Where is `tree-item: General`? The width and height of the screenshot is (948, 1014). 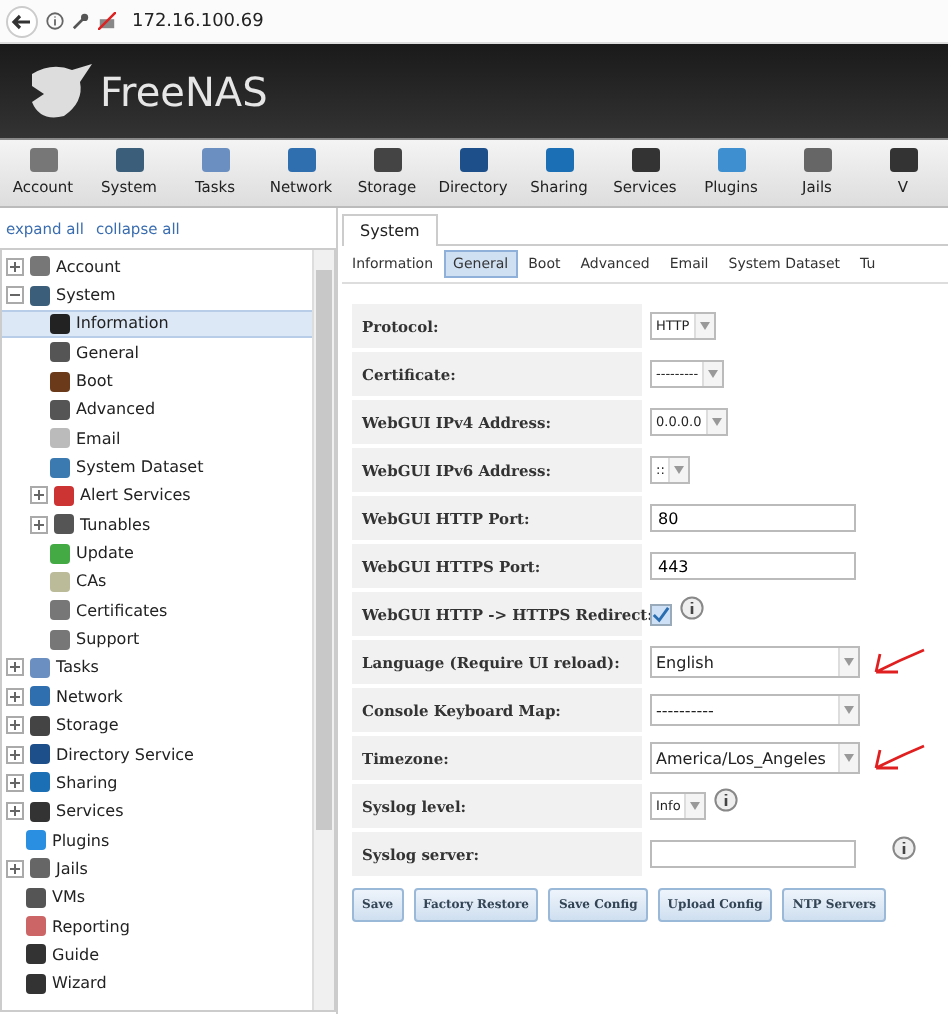 tree-item: General is located at coordinates (108, 352).